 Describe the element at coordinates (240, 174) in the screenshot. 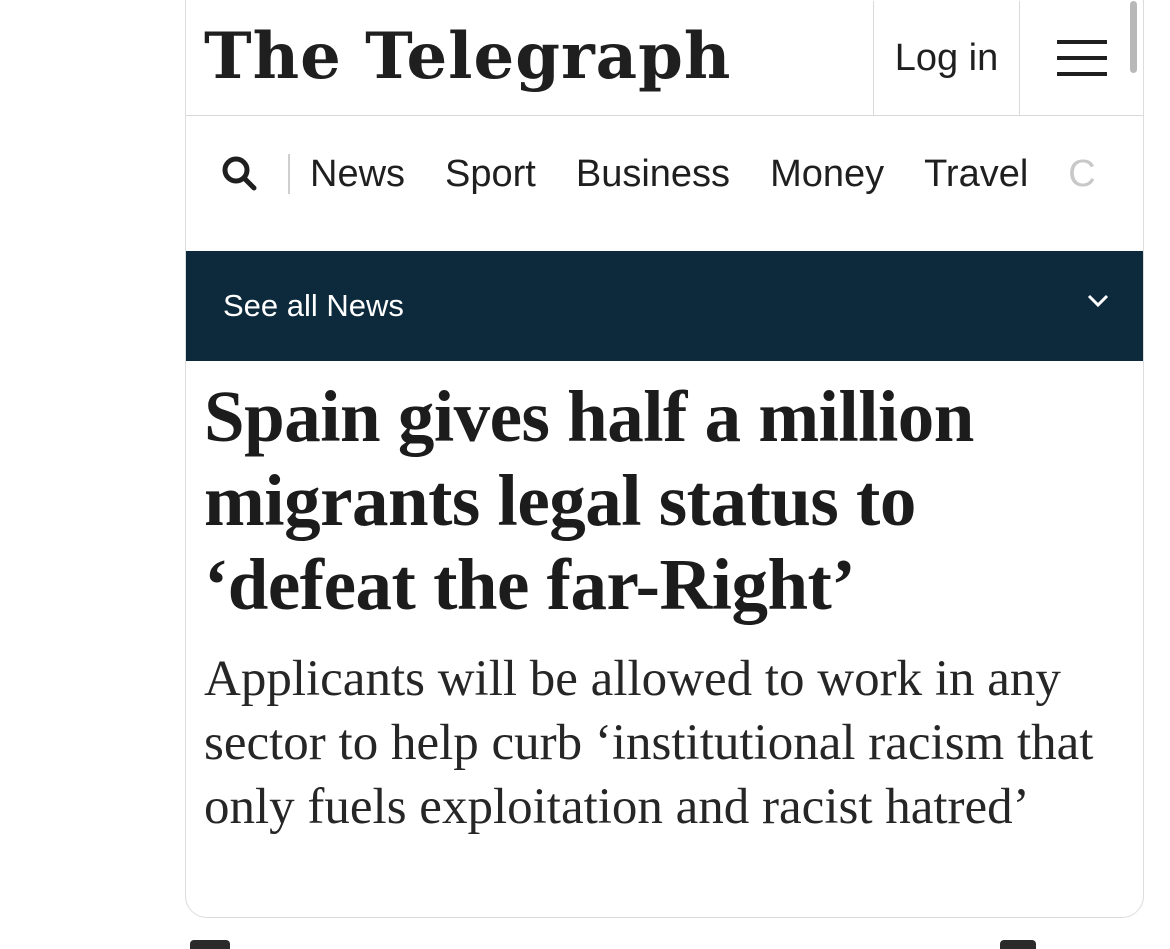

I see `search-icon` at that location.